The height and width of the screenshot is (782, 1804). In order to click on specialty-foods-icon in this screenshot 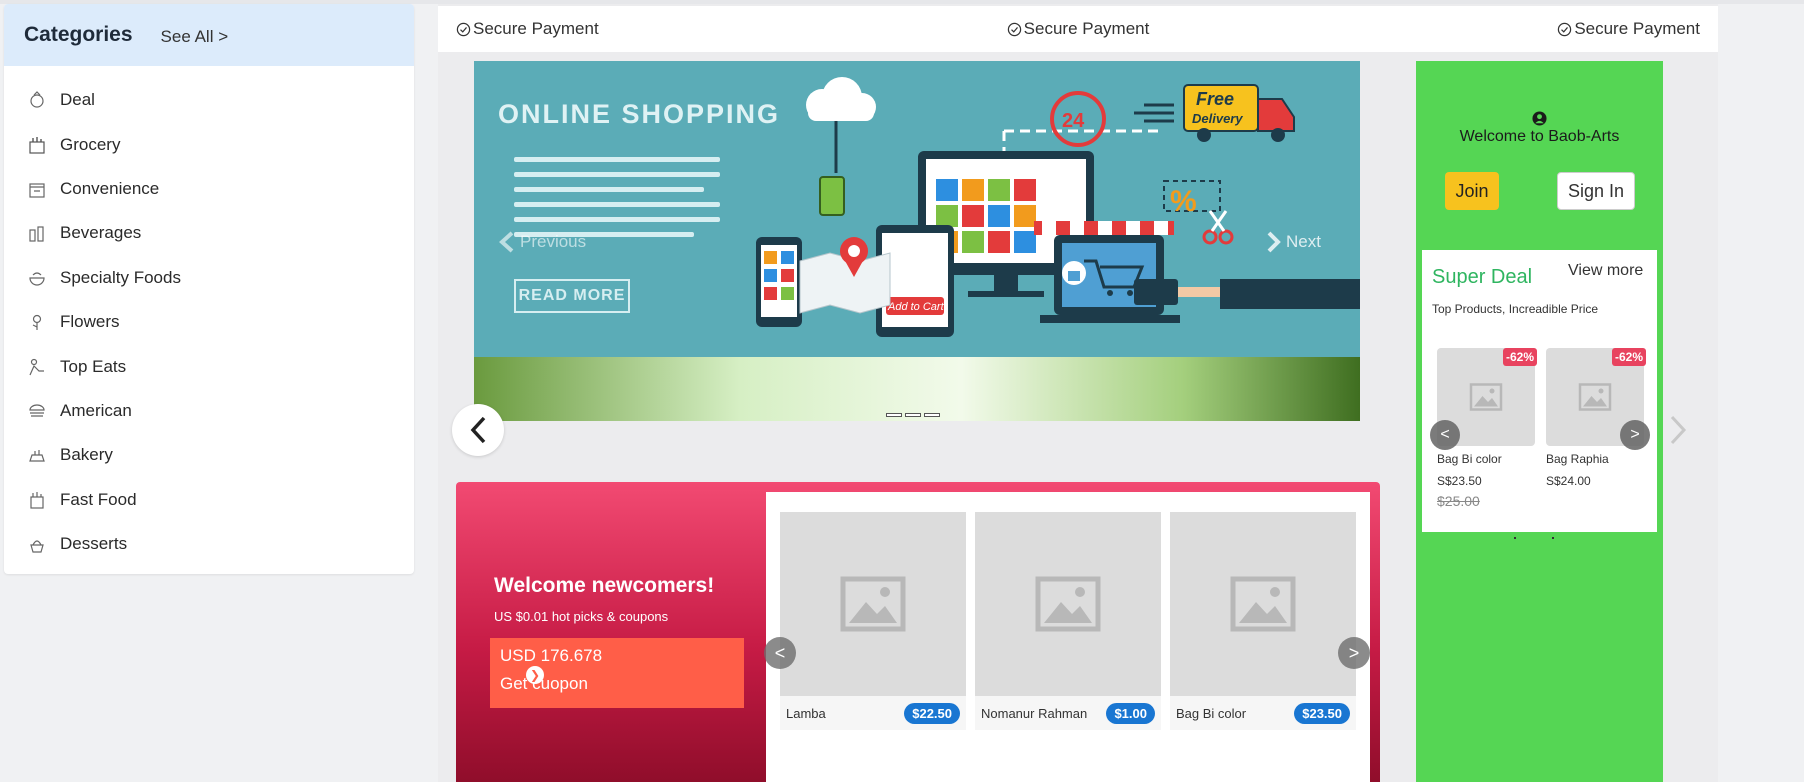, I will do `click(37, 278)`.